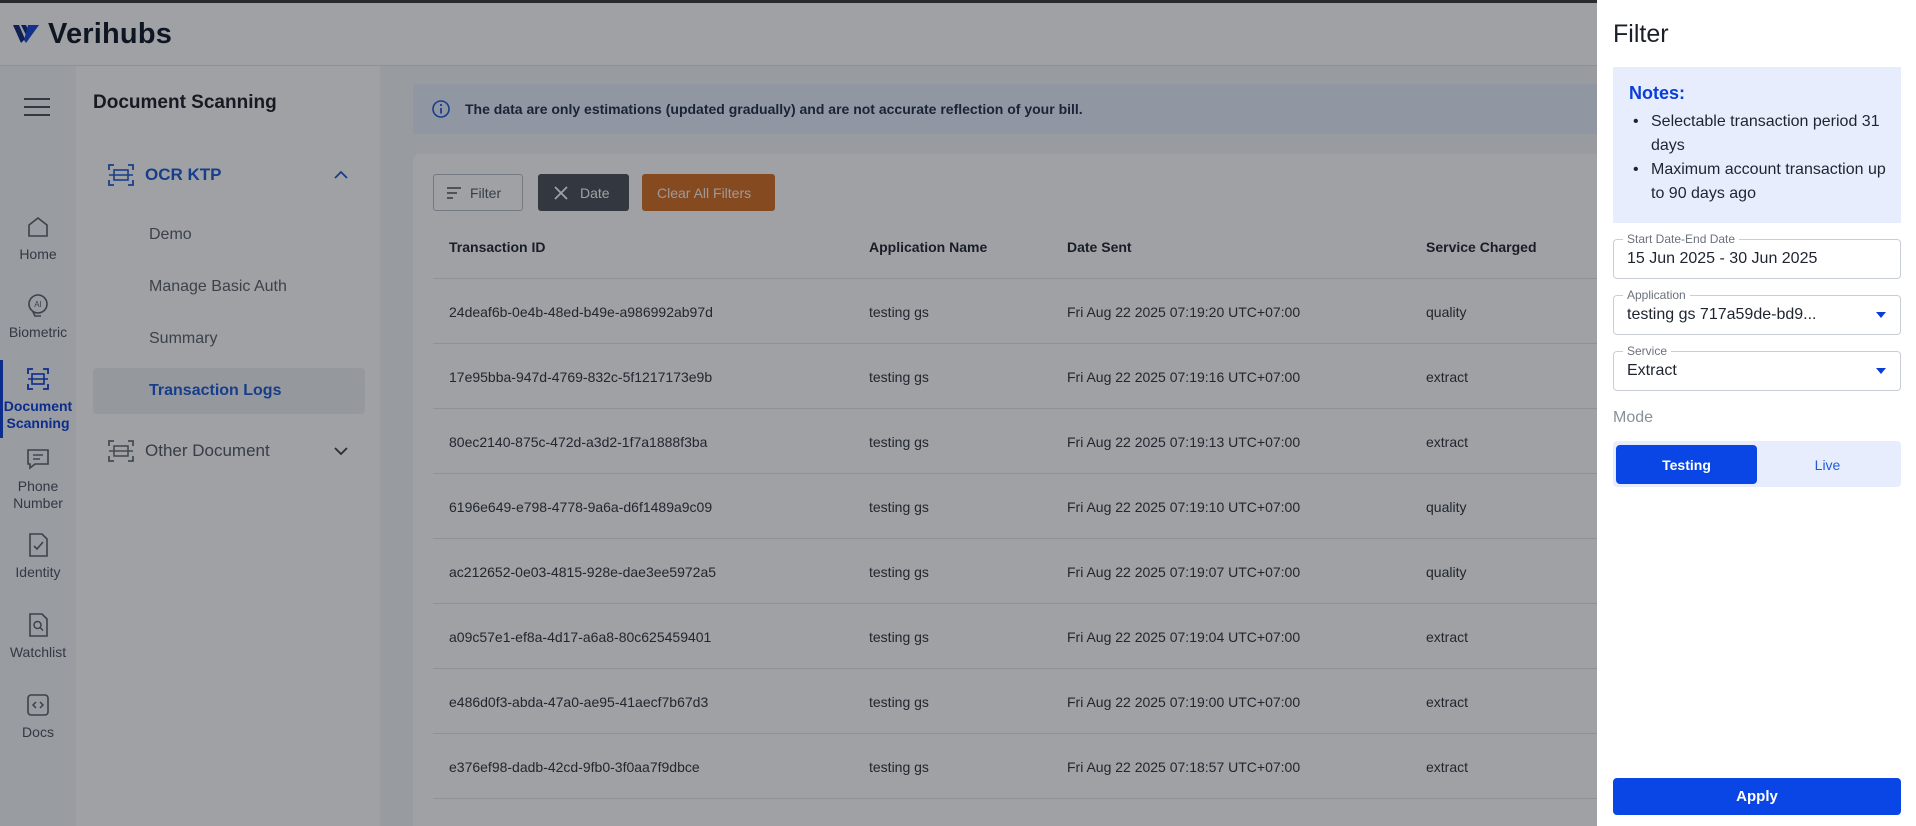  I want to click on drawer-title: Filter, so click(1641, 34).